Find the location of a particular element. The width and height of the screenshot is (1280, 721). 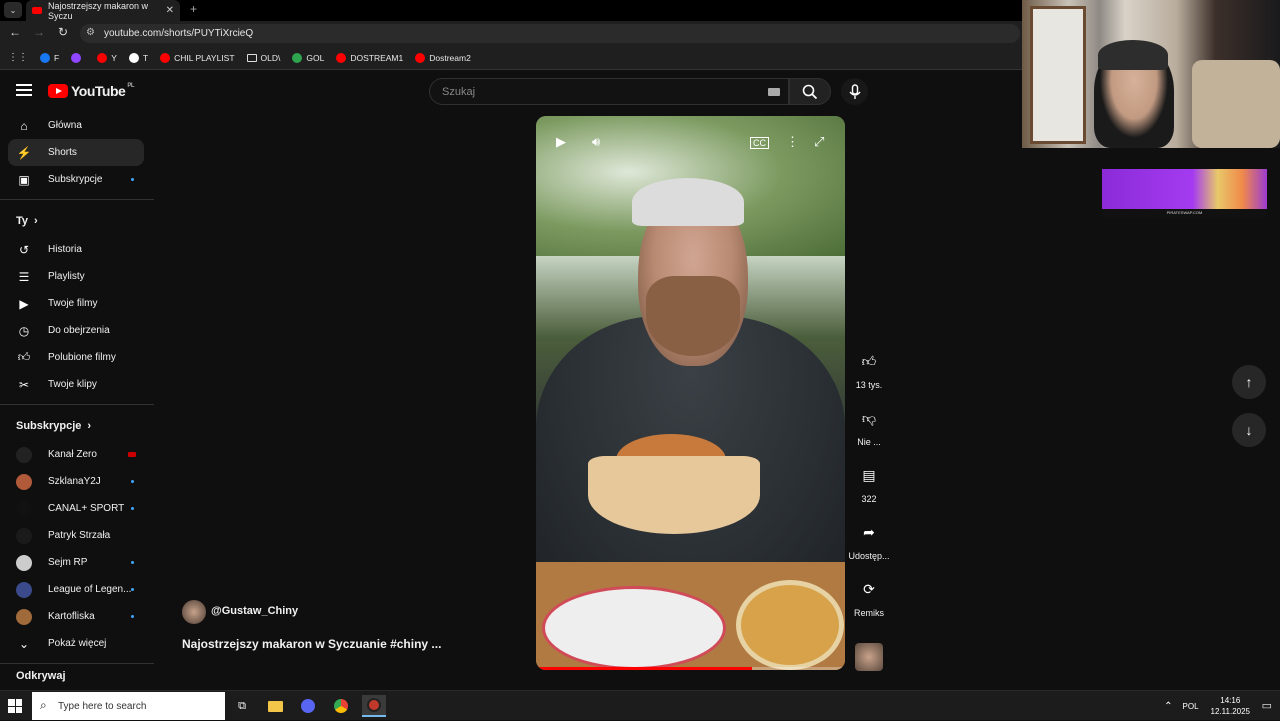

notifications-icon: ▭ is located at coordinates (1267, 705).